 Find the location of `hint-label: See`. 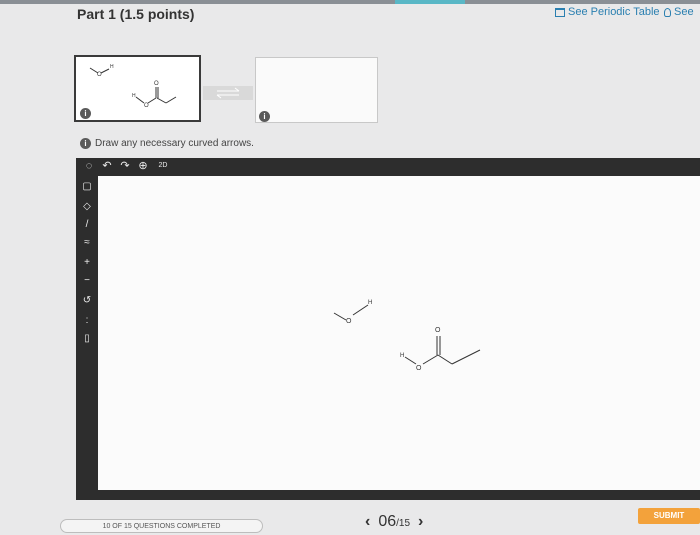

hint-label: See is located at coordinates (684, 12).